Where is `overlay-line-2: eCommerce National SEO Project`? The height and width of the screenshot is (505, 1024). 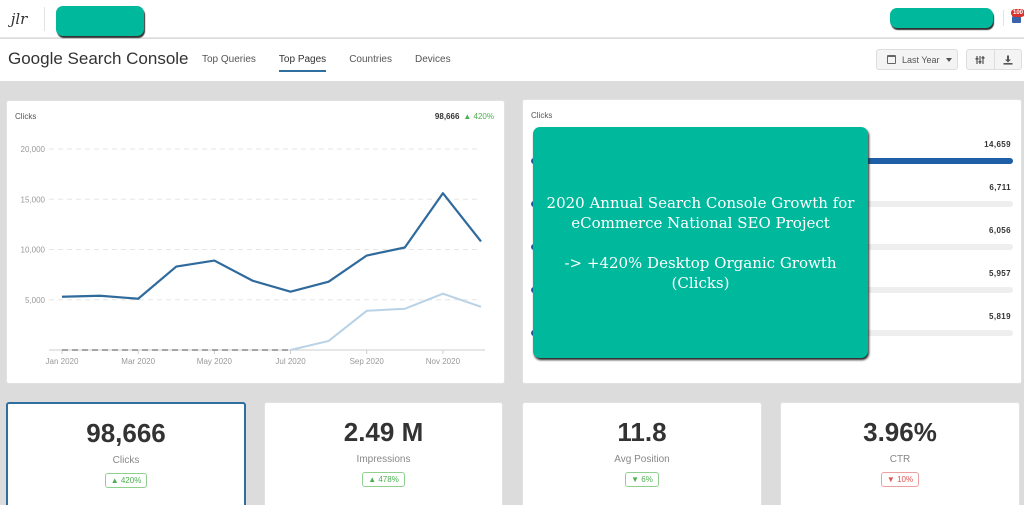
overlay-line-2: eCommerce National SEO Project is located at coordinates (700, 223).